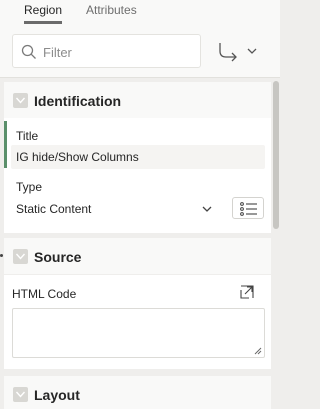  I want to click on title-input: IG hide/Show Columns, so click(138, 157).